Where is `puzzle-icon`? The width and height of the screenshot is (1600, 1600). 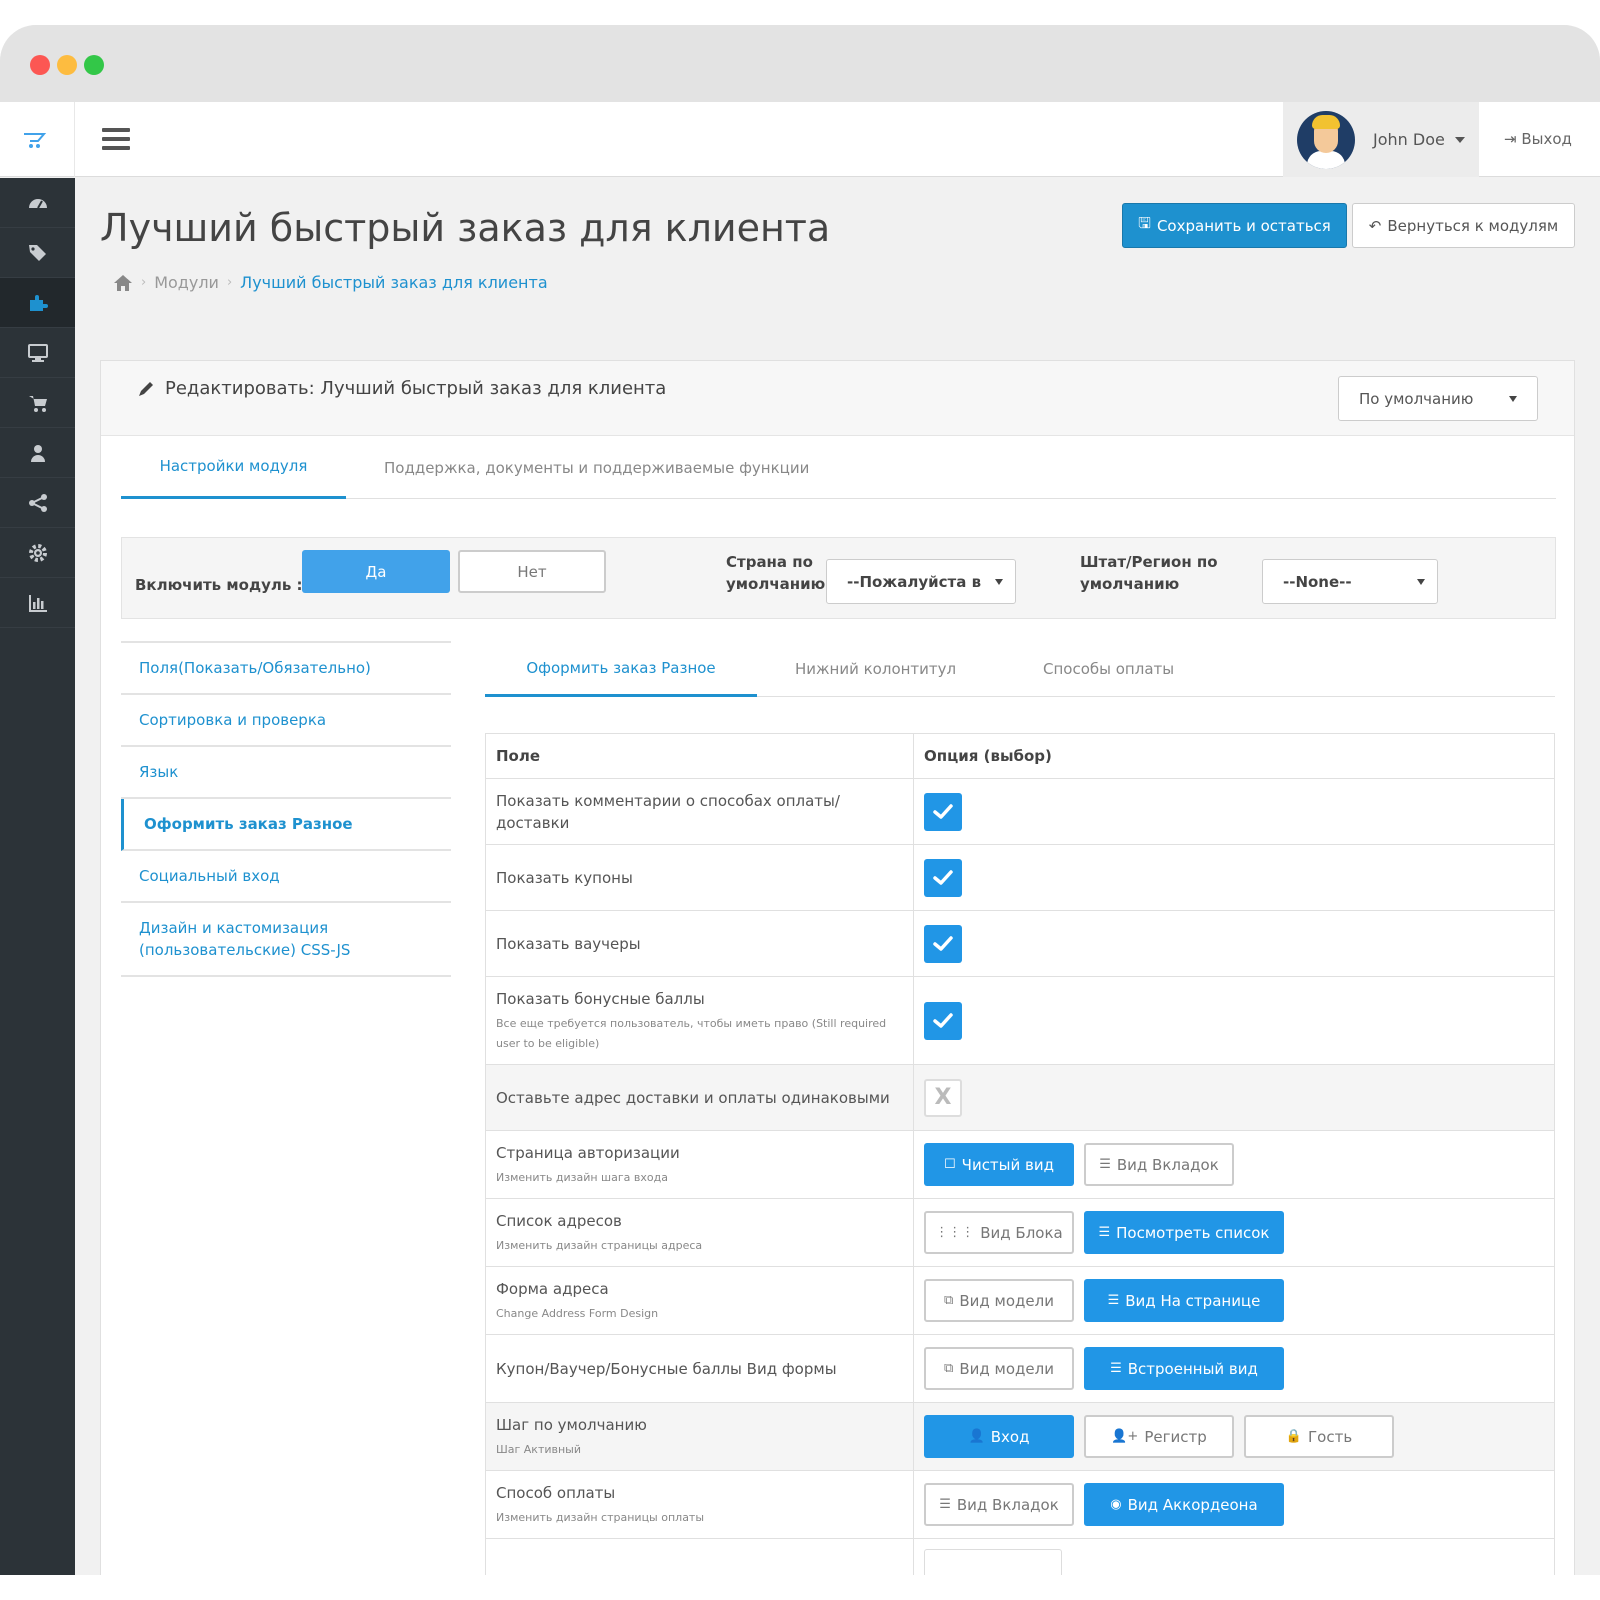
puzzle-icon is located at coordinates (38, 302).